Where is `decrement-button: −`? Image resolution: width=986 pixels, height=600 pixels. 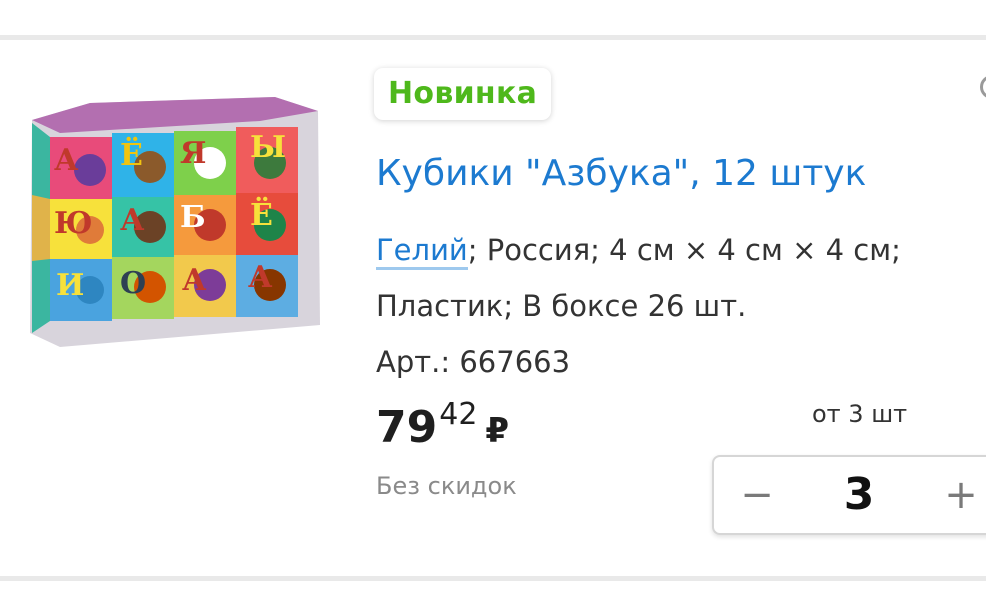 decrement-button: − is located at coordinates (757, 495).